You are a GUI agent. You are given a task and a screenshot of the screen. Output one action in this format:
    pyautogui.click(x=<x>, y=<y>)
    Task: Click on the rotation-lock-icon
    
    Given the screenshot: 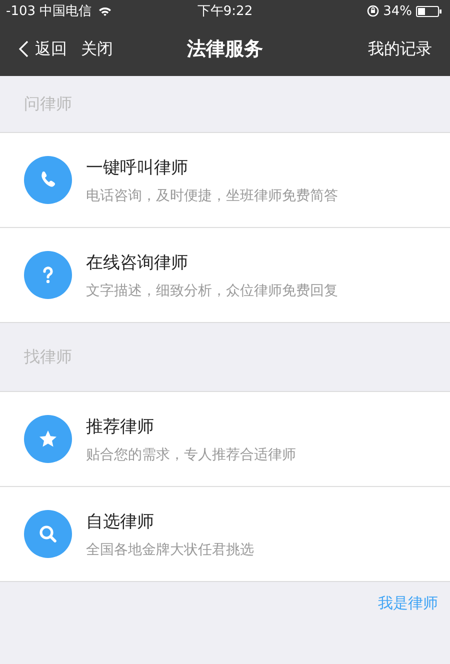 What is the action you would take?
    pyautogui.click(x=373, y=11)
    